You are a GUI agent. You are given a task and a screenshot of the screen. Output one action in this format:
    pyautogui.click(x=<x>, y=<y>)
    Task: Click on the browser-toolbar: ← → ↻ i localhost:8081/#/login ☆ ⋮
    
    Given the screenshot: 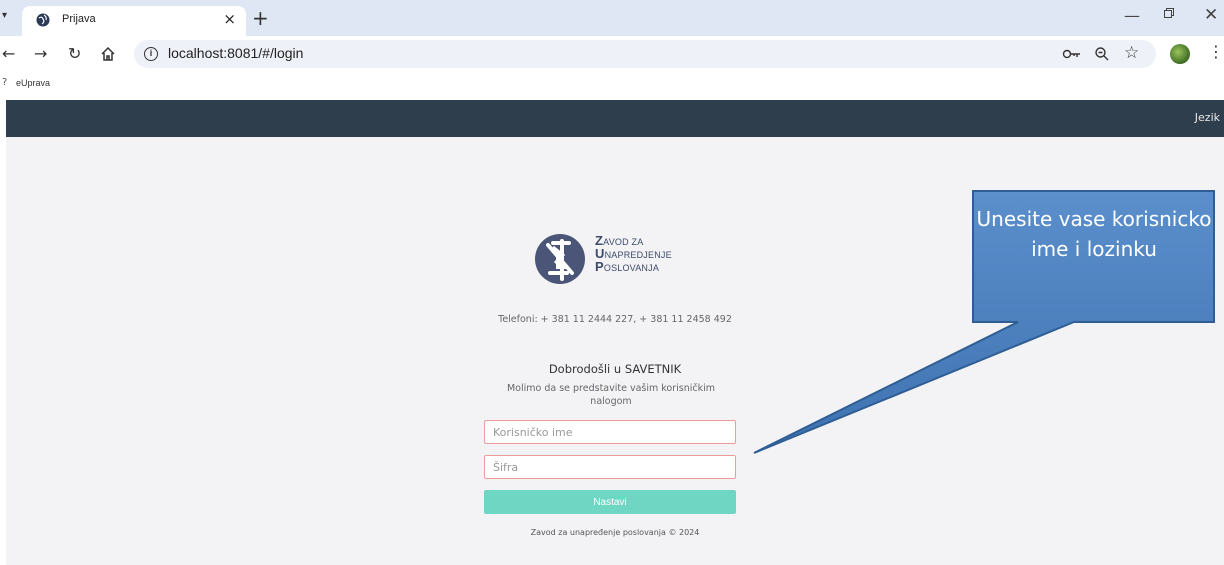 What is the action you would take?
    pyautogui.click(x=612, y=54)
    